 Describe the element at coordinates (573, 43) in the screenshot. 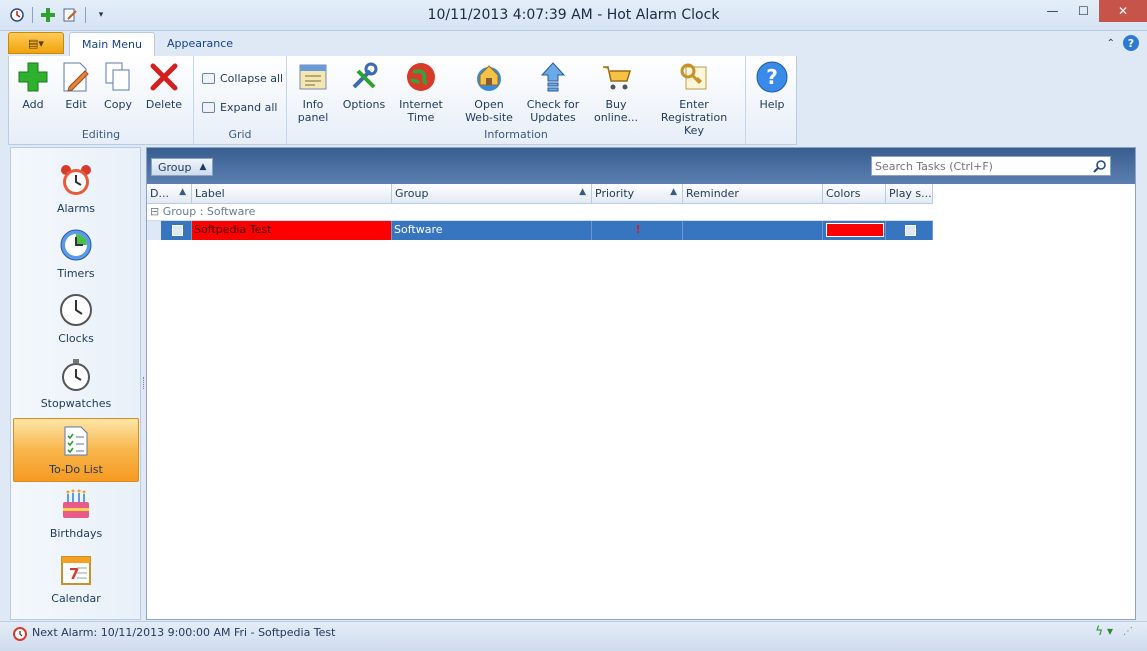

I see `ribbon-tabs: ▤▾ Main Menu Appearance ⌃ ?` at that location.